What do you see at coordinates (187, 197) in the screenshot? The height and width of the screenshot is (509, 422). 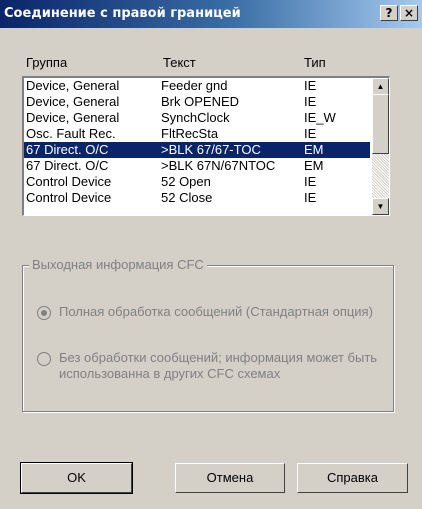 I see `cell-text: 52 Close` at bounding box center [187, 197].